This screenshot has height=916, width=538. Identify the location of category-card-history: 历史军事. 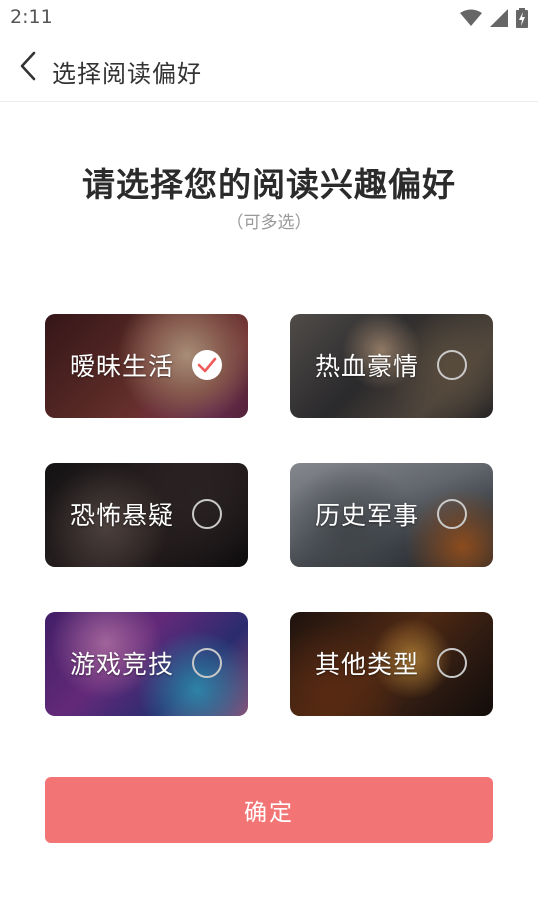
(391, 515).